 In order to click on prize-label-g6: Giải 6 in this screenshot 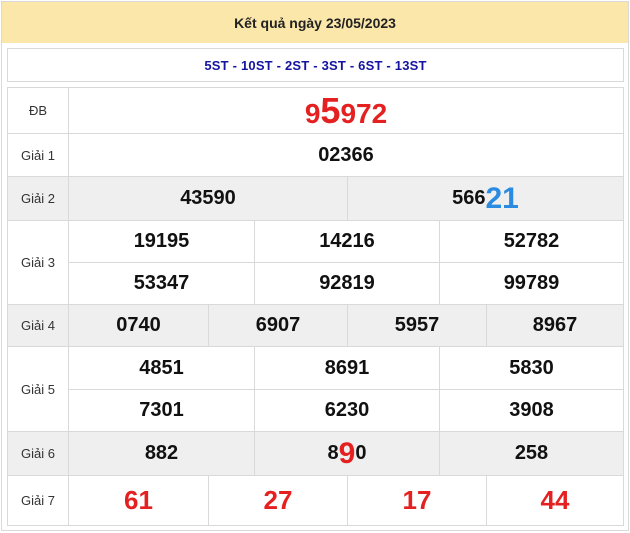, I will do `click(38, 453)`.